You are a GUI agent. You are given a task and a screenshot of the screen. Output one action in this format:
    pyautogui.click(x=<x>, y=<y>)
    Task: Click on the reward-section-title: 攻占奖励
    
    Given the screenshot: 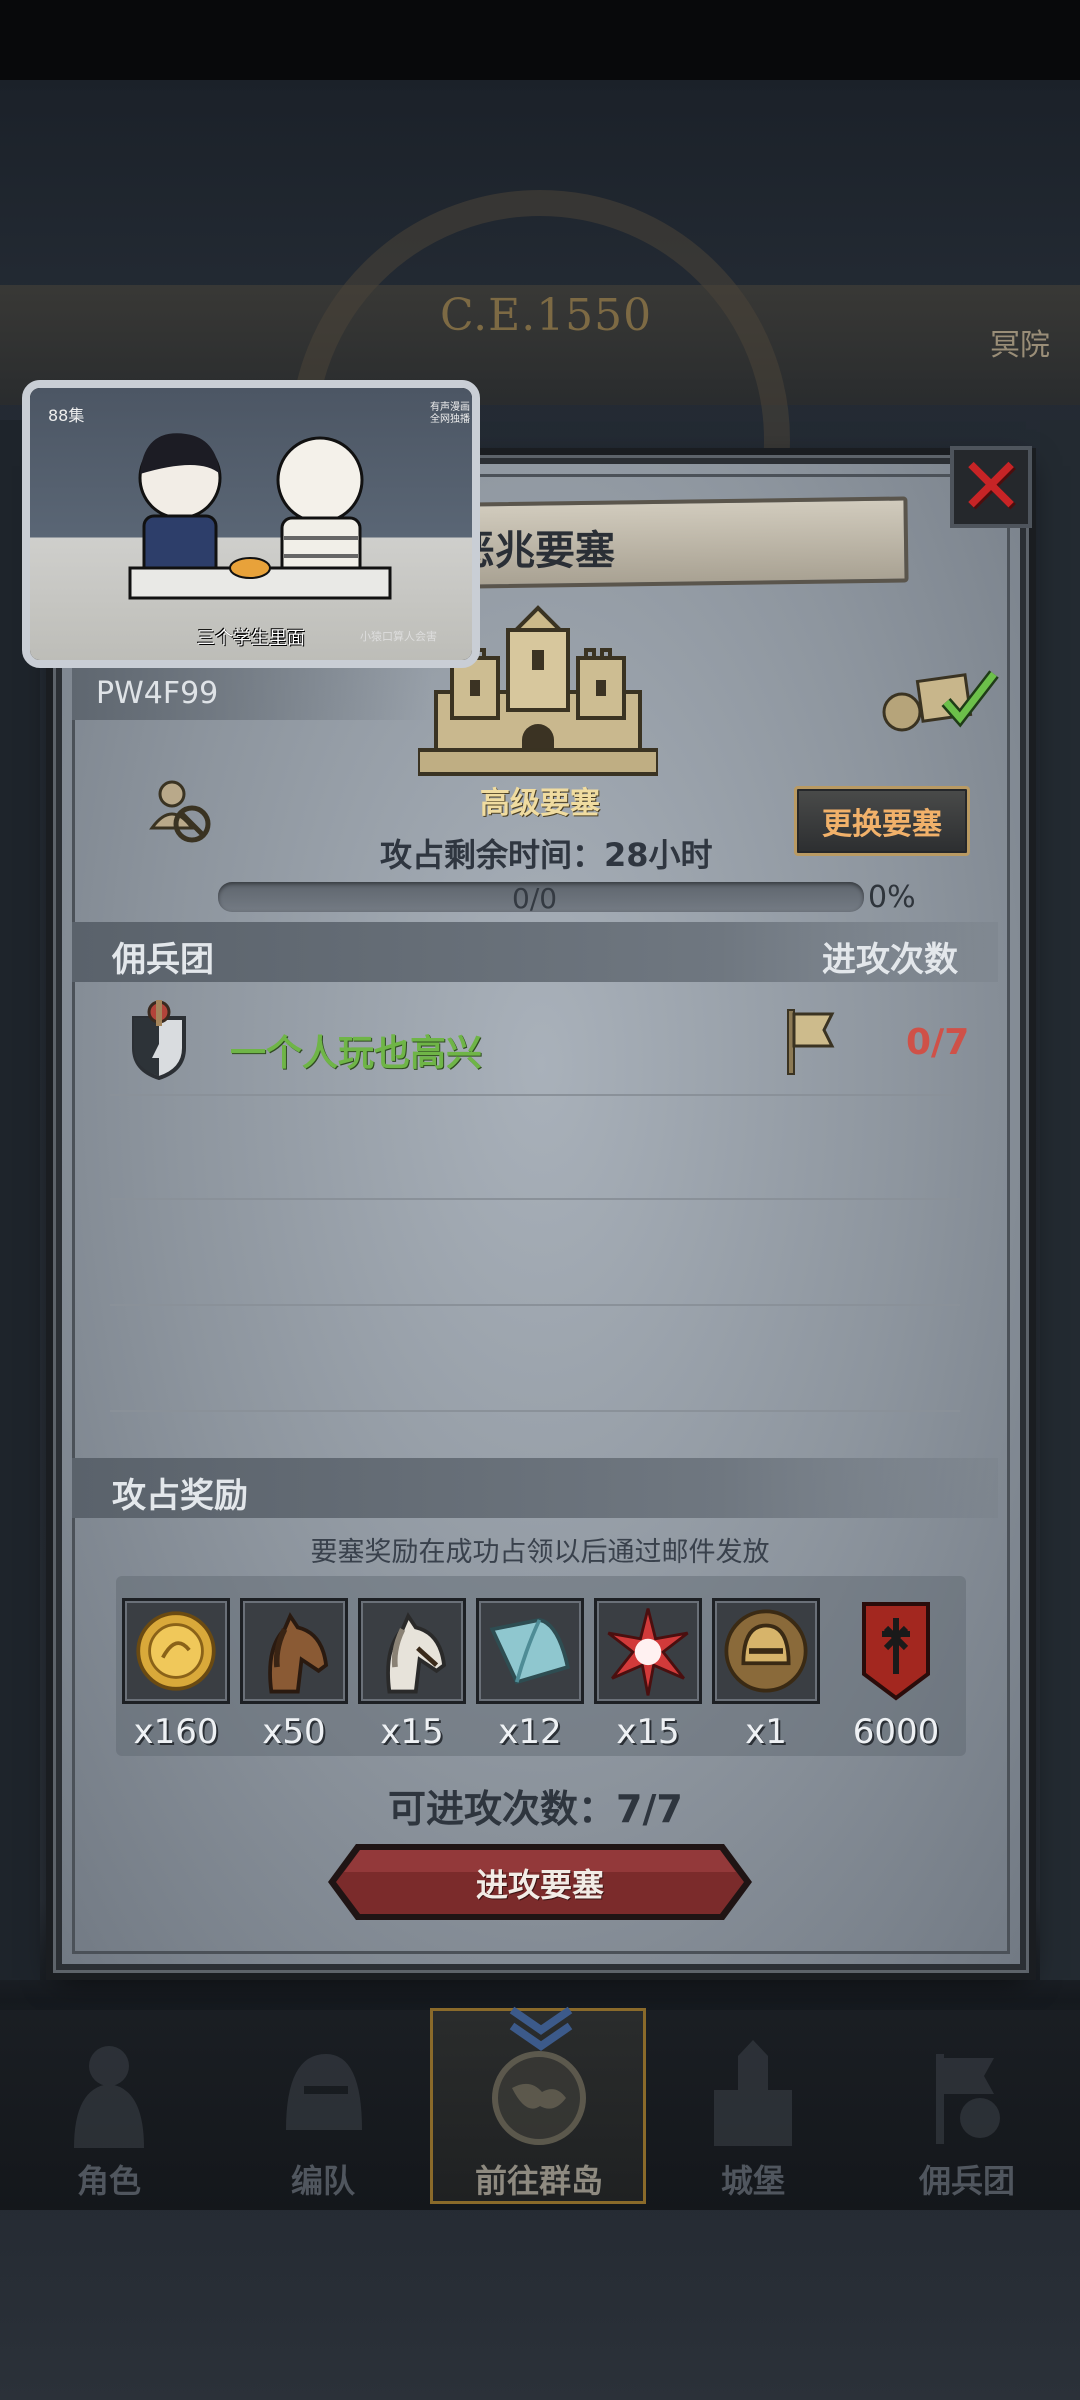 What is the action you would take?
    pyautogui.click(x=180, y=1496)
    